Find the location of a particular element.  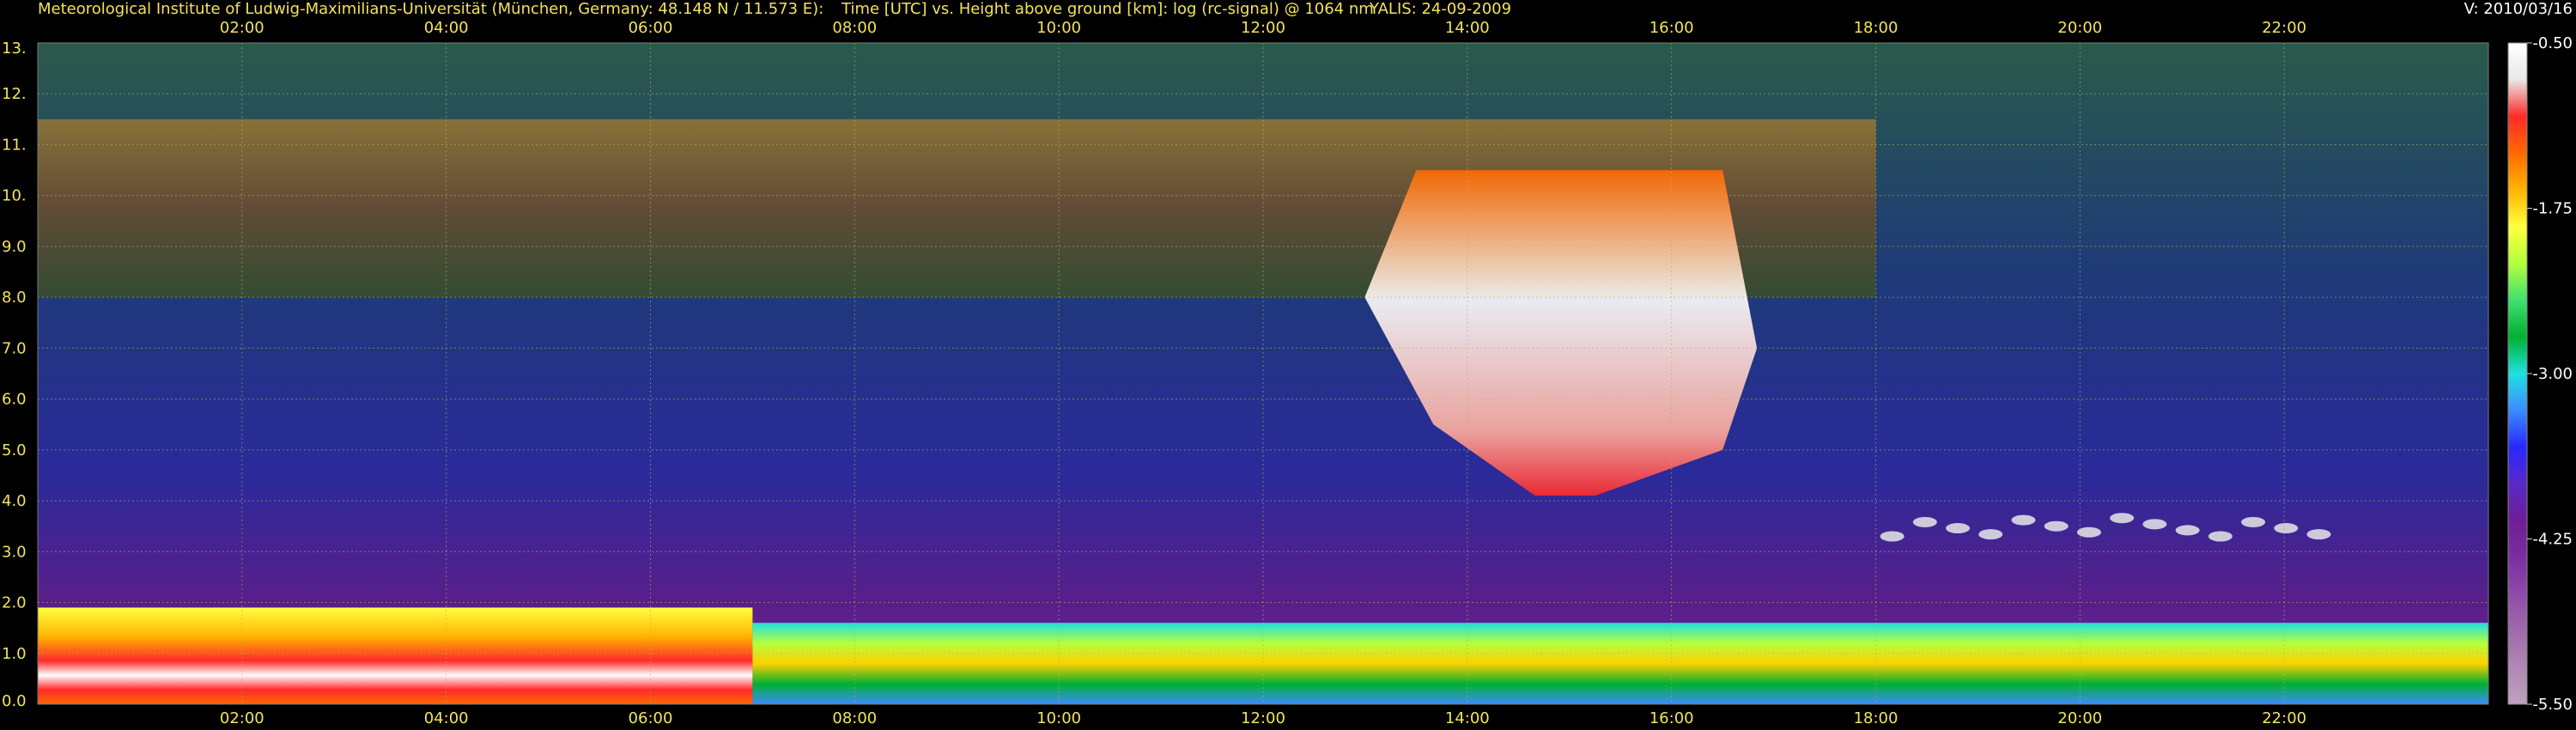

colorbar-bar is located at coordinates (2517, 373).